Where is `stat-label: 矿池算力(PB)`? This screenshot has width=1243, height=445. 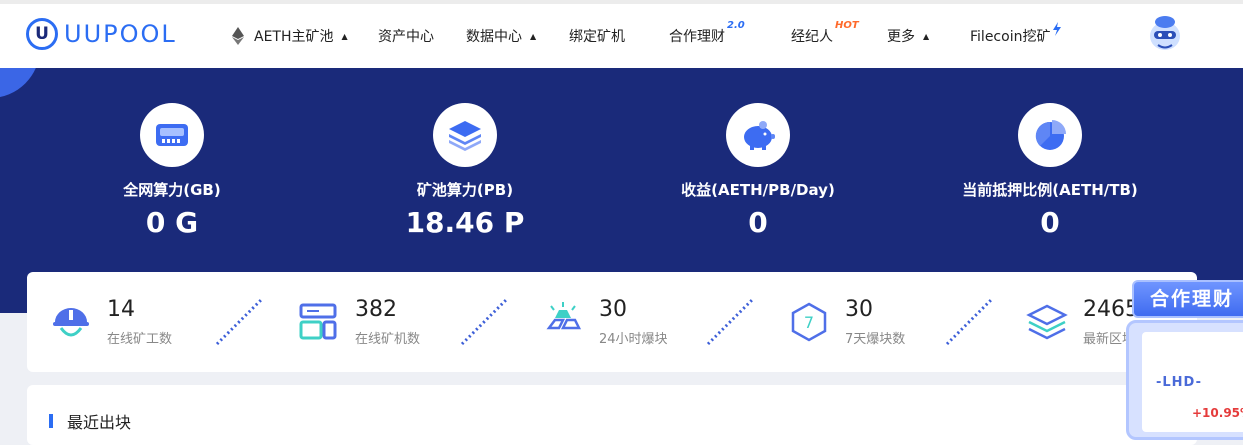 stat-label: 矿池算力(PB) is located at coordinates (465, 190).